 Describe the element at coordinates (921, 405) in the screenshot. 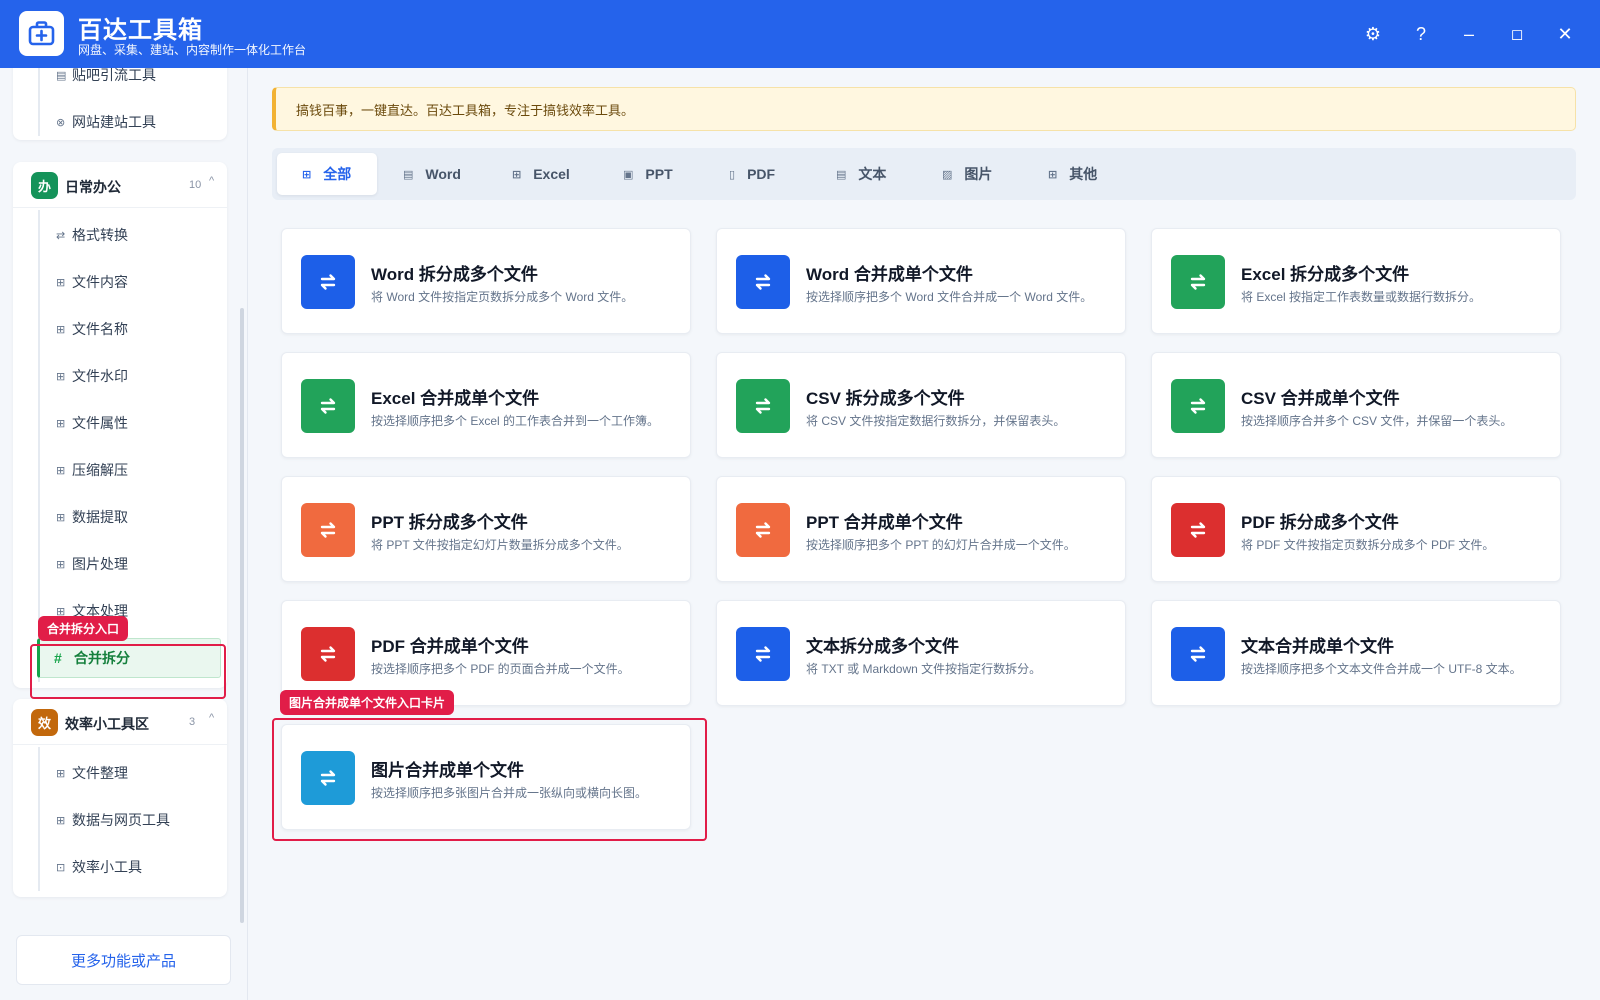

I see `tool-card-csv-split: CSV 拆分成多个文件将 CSV 文件按指定数据行数拆分，并保留表头。` at that location.